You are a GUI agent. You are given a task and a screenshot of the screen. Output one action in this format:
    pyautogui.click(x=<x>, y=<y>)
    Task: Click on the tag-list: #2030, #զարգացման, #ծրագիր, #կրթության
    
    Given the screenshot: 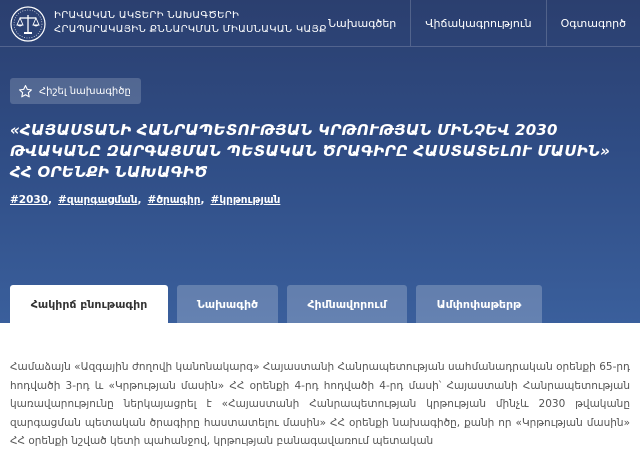 What is the action you would take?
    pyautogui.click(x=145, y=200)
    